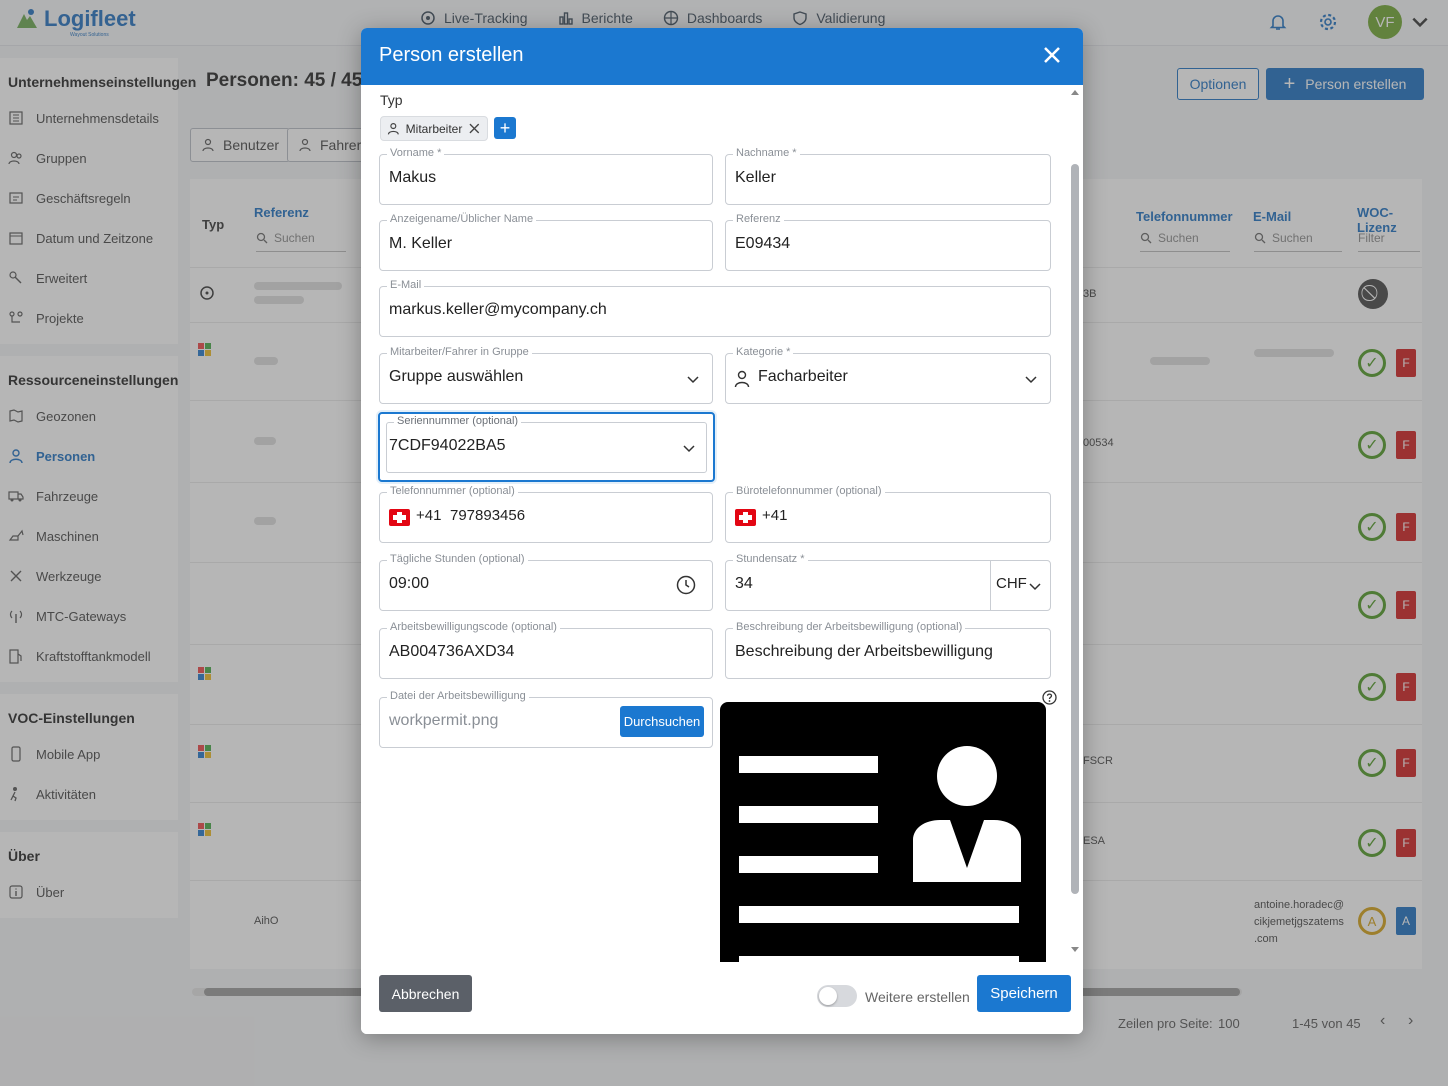  What do you see at coordinates (990, 585) in the screenshot?
I see `divider` at bounding box center [990, 585].